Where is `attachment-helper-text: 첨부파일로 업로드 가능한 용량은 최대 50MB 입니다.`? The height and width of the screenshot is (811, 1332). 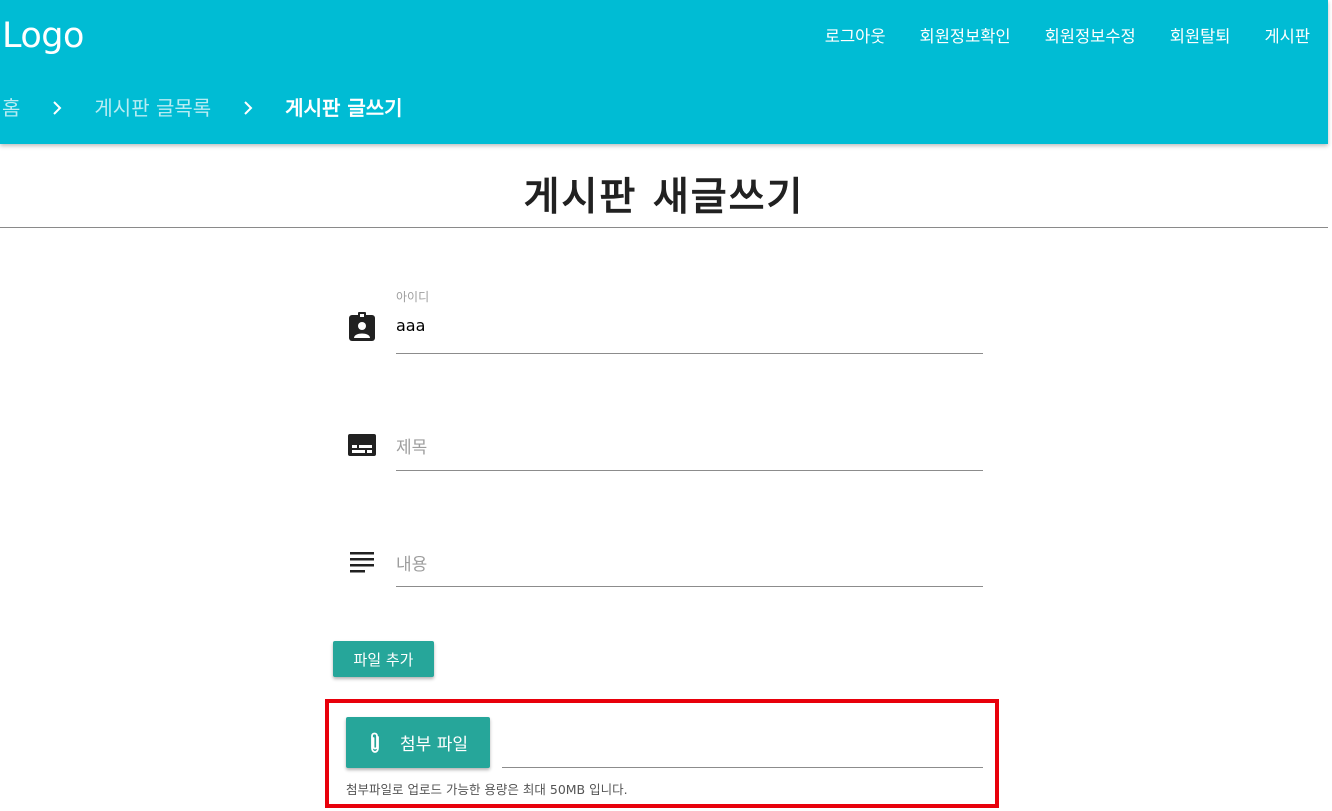
attachment-helper-text: 첨부파일로 업로드 가능한 용량은 최대 50MB 입니다. is located at coordinates (487, 789).